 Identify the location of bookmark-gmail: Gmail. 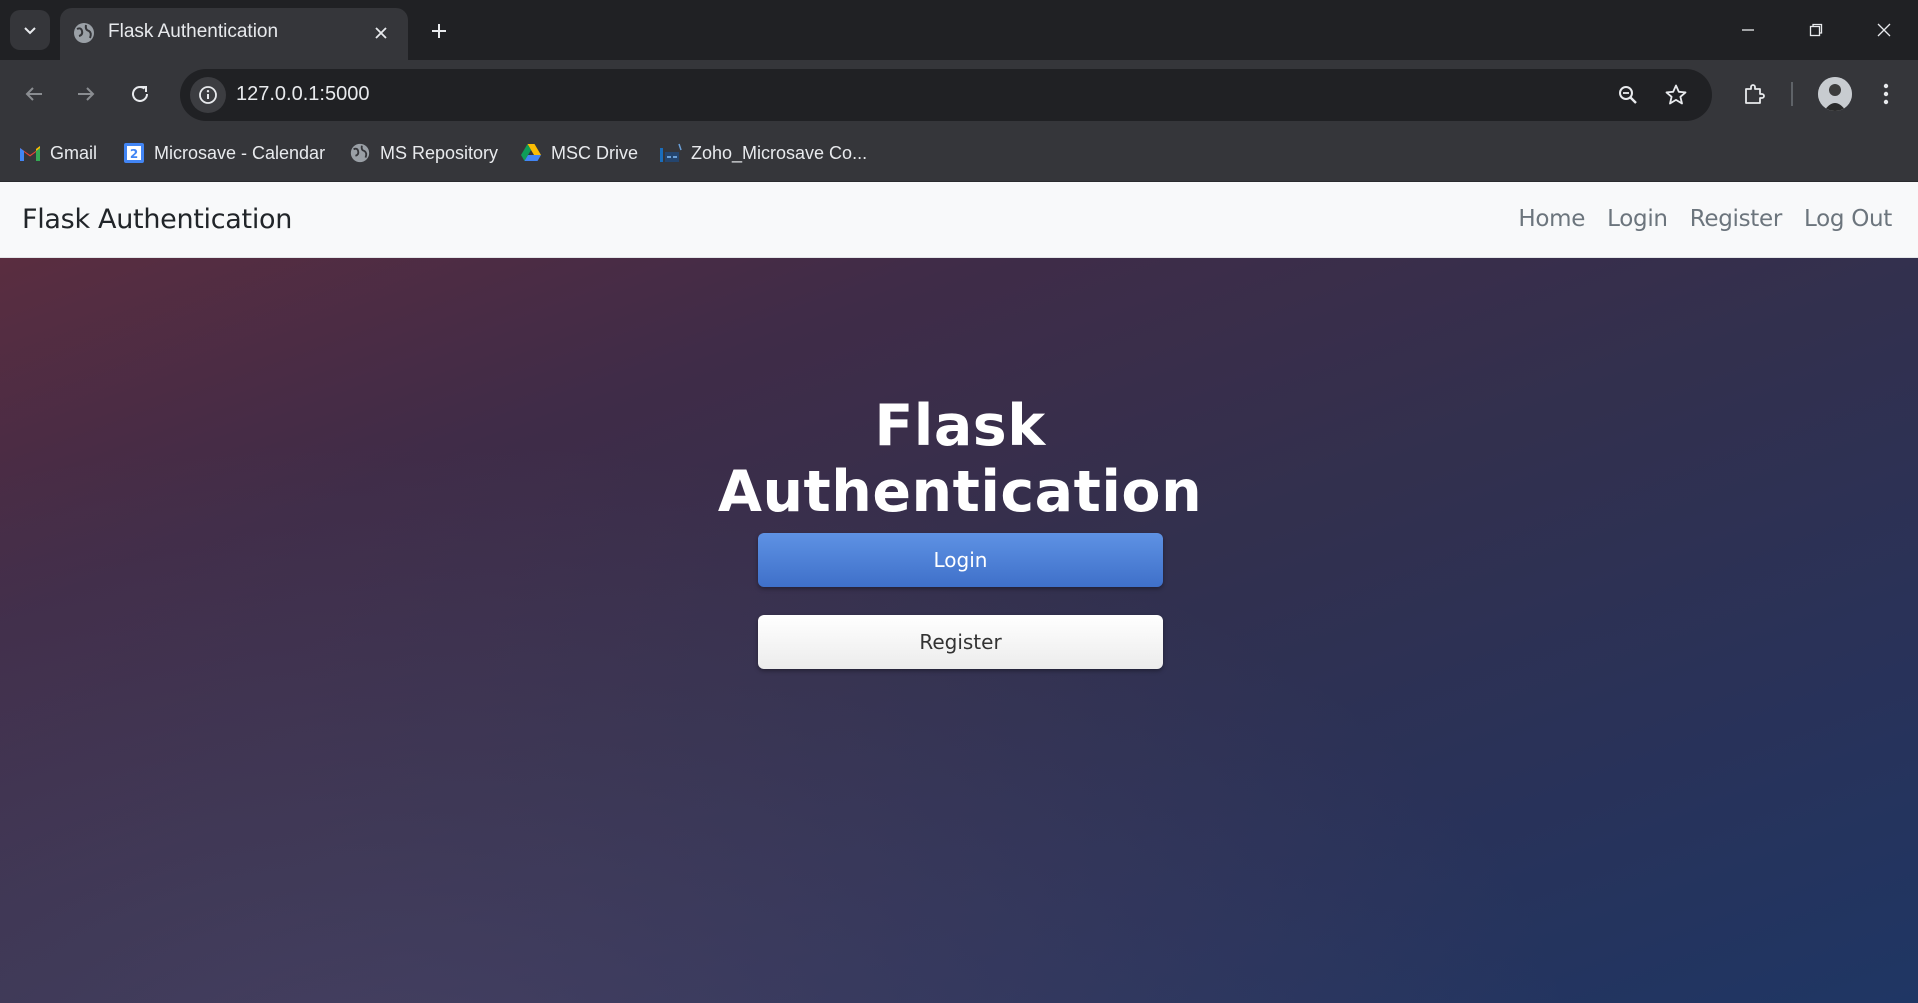
(57, 153).